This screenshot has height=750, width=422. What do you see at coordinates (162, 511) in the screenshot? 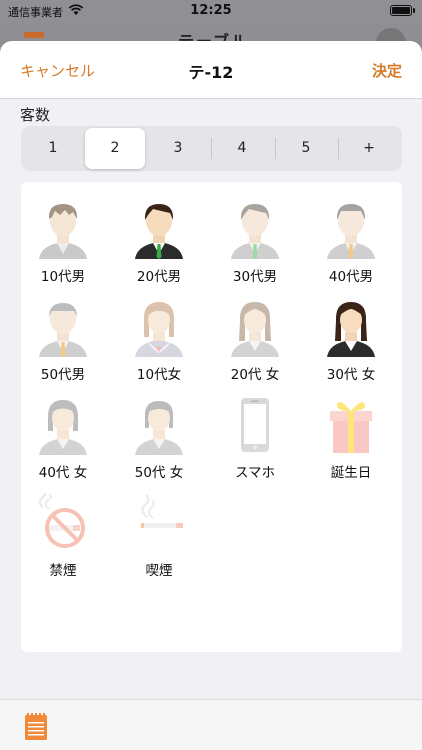
I see `smoking-icon` at bounding box center [162, 511].